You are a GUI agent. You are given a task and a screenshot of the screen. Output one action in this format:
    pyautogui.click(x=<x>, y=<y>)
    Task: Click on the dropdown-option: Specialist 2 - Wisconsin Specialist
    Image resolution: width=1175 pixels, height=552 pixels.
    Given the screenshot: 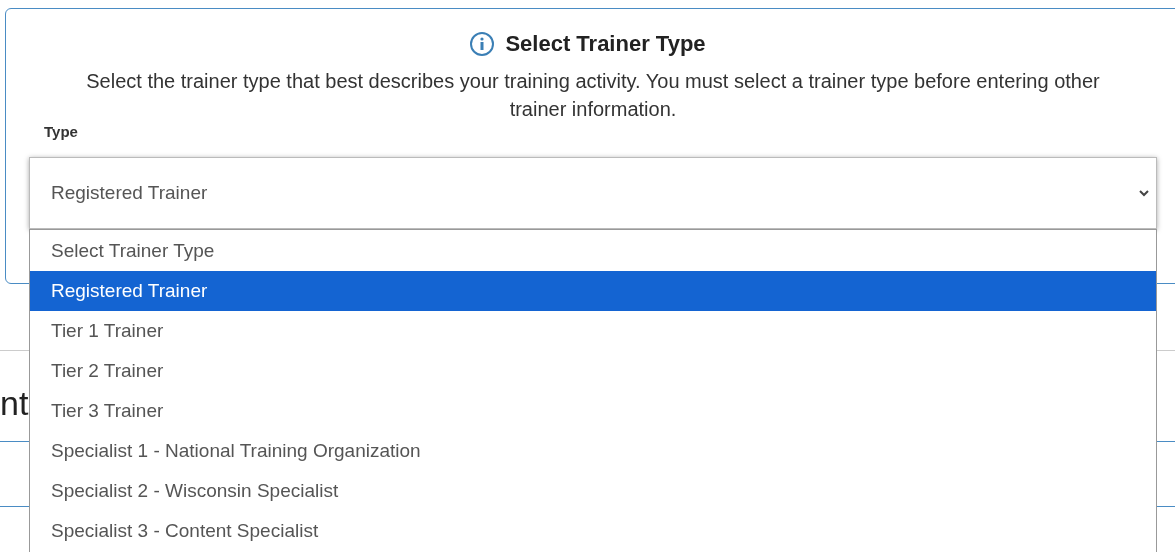 What is the action you would take?
    pyautogui.click(x=593, y=491)
    